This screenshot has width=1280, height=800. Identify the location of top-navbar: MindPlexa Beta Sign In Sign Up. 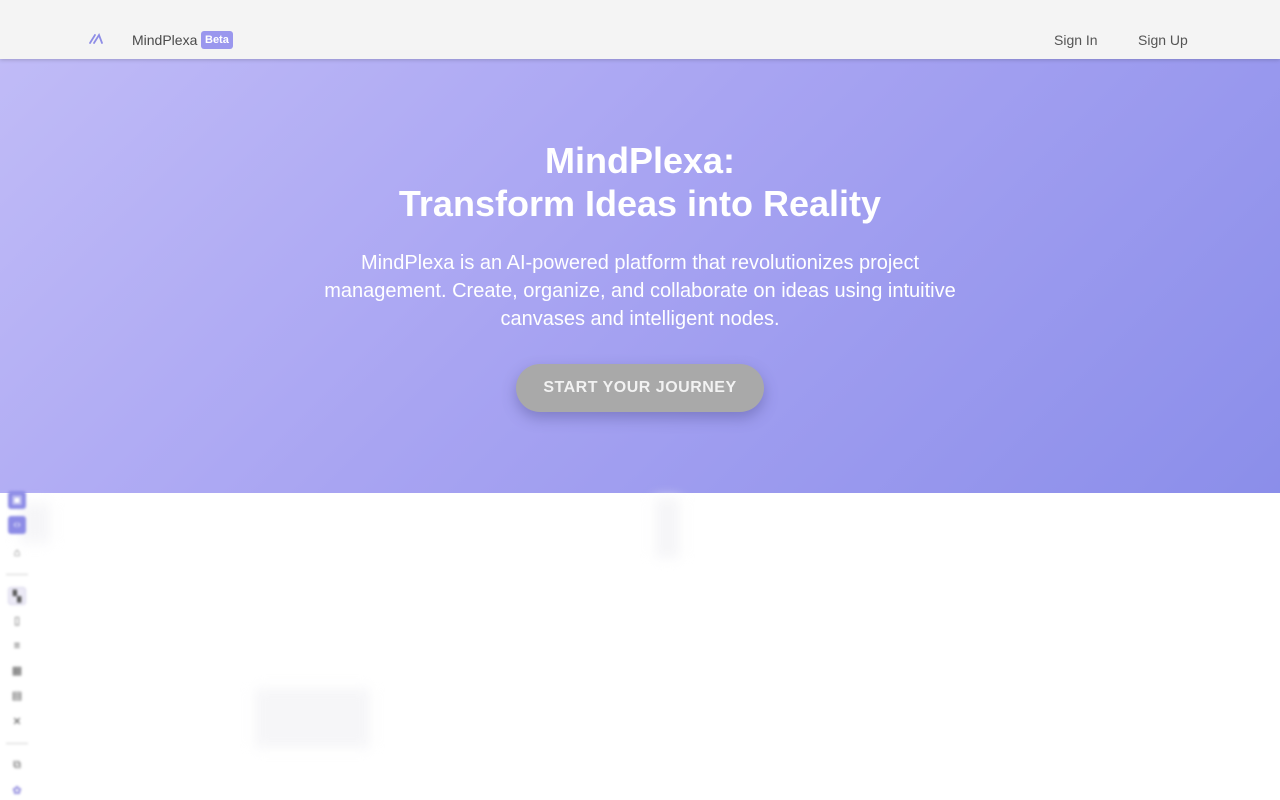
(640, 29).